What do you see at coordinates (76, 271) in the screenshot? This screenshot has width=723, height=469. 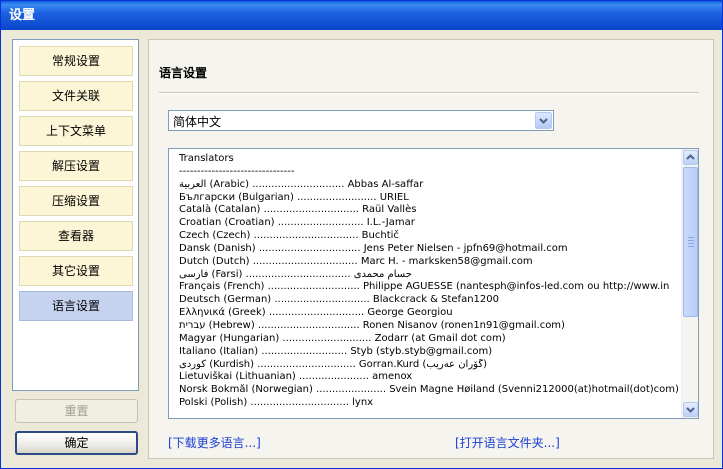 I see `sidebar-item-other: 其它设置` at bounding box center [76, 271].